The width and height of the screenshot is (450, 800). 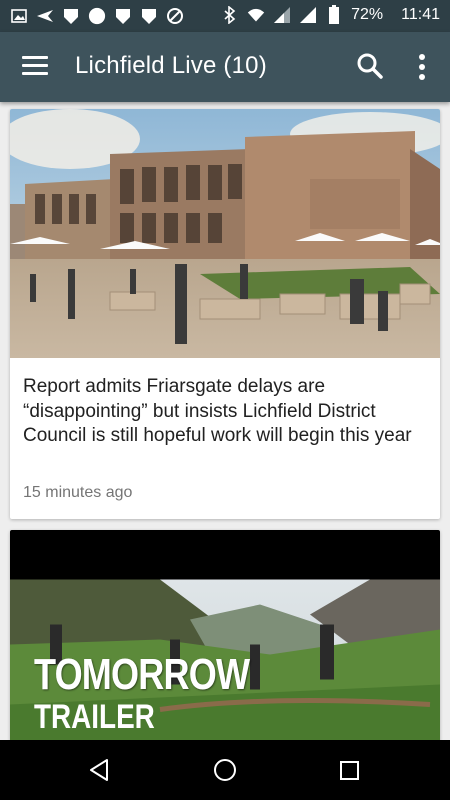 I want to click on more-vert-icon, so click(x=422, y=67).